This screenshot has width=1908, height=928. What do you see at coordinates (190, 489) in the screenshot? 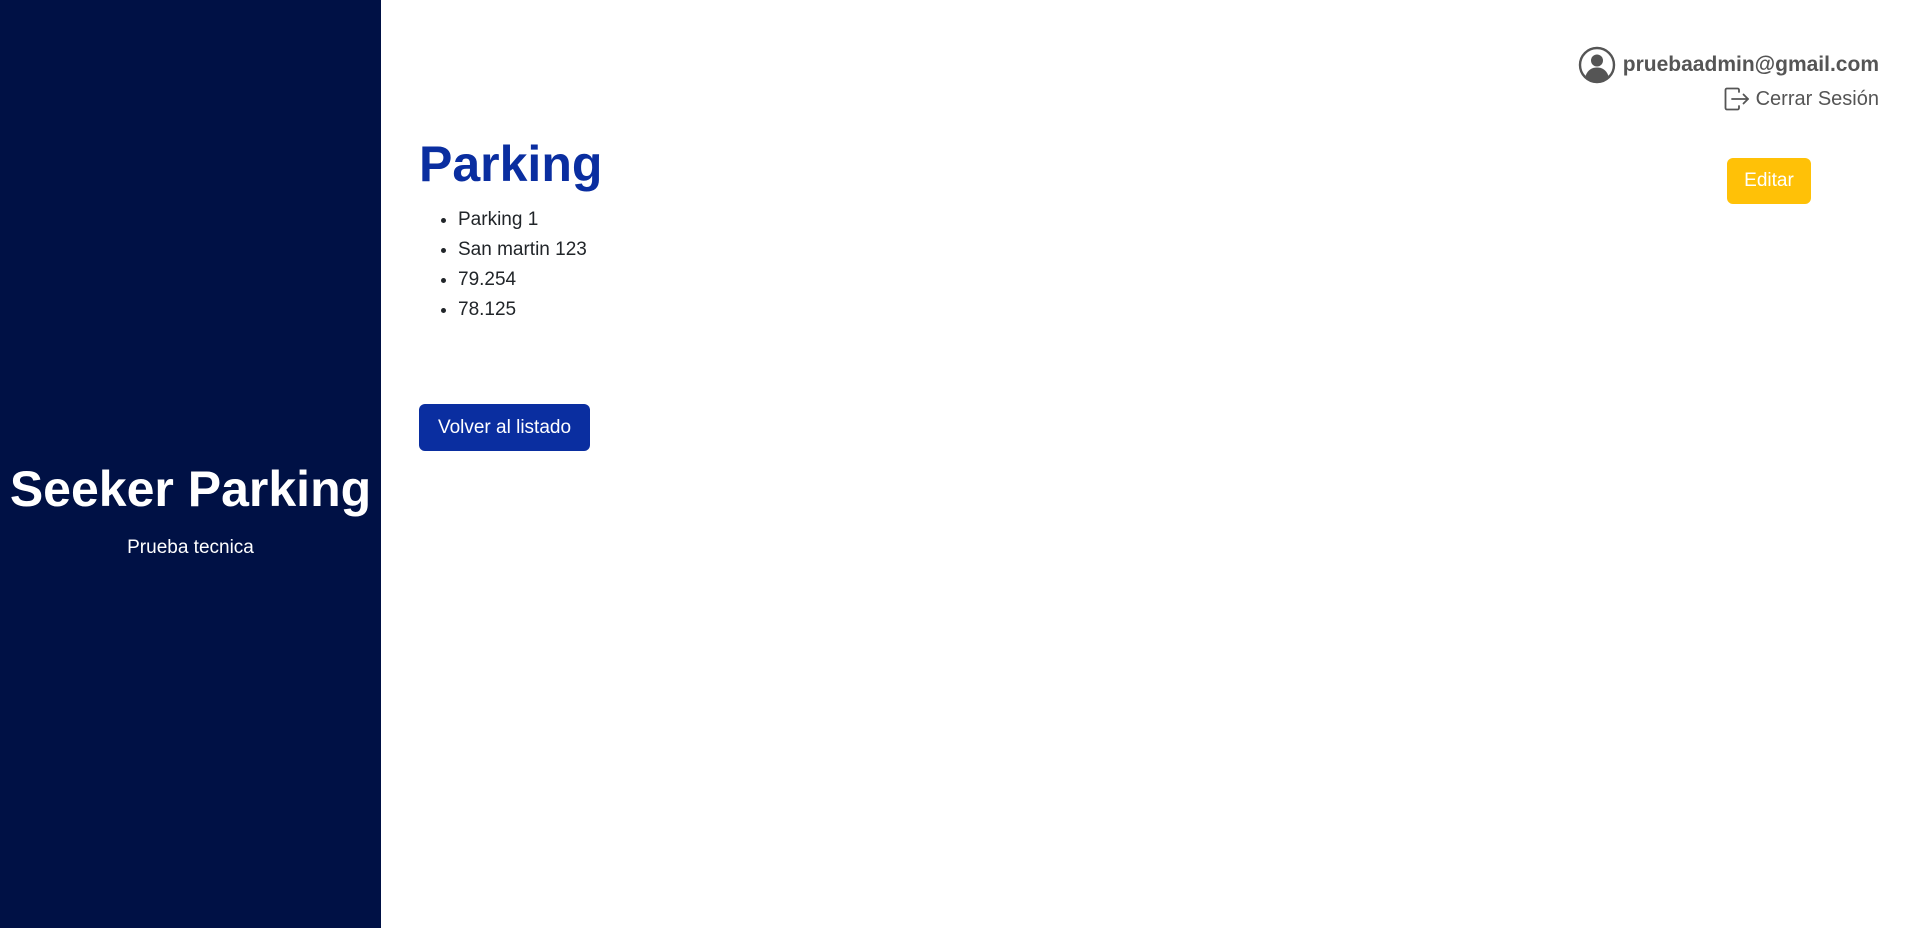
I see `brand-title: Seeker Parking` at bounding box center [190, 489].